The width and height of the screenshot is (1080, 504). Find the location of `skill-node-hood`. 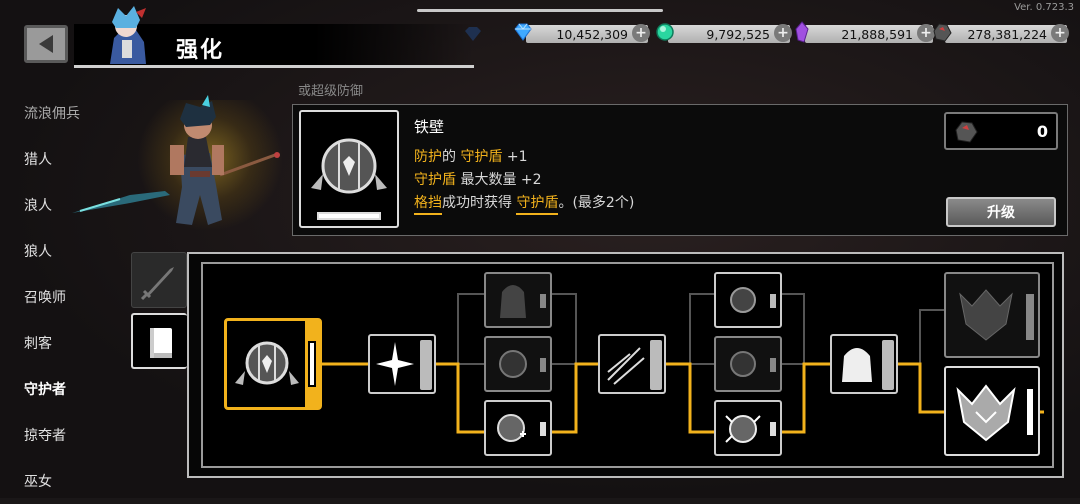

skill-node-hood is located at coordinates (864, 364).